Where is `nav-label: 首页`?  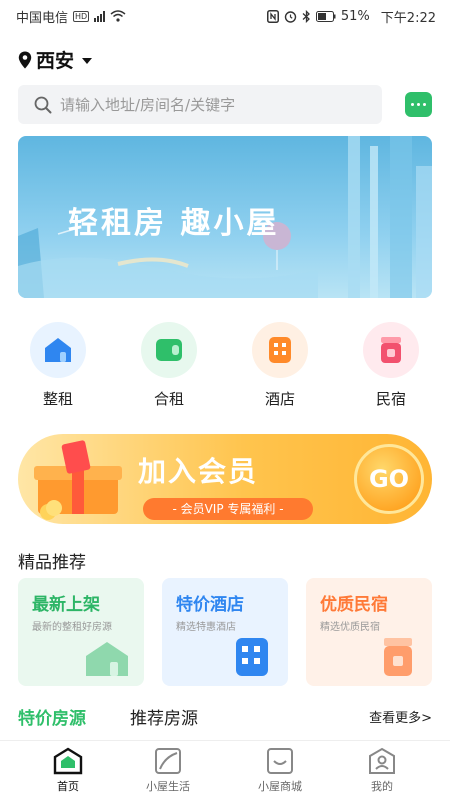 nav-label: 首页 is located at coordinates (68, 786).